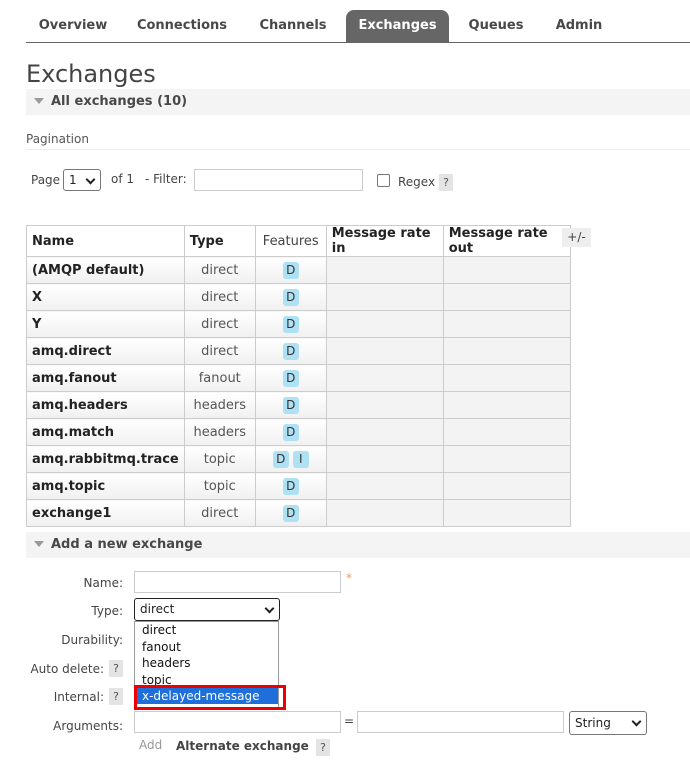 The width and height of the screenshot is (690, 767). I want to click on table-row: Xdirect D, so click(298, 297).